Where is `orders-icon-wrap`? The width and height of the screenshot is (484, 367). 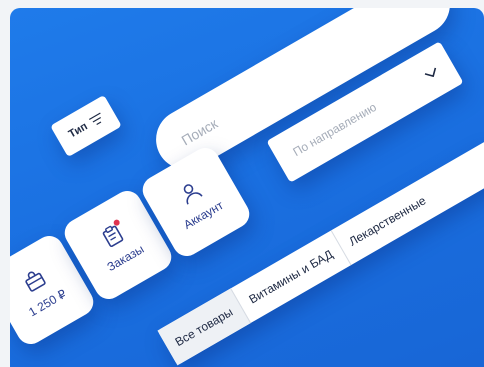
orders-icon-wrap is located at coordinates (112, 234).